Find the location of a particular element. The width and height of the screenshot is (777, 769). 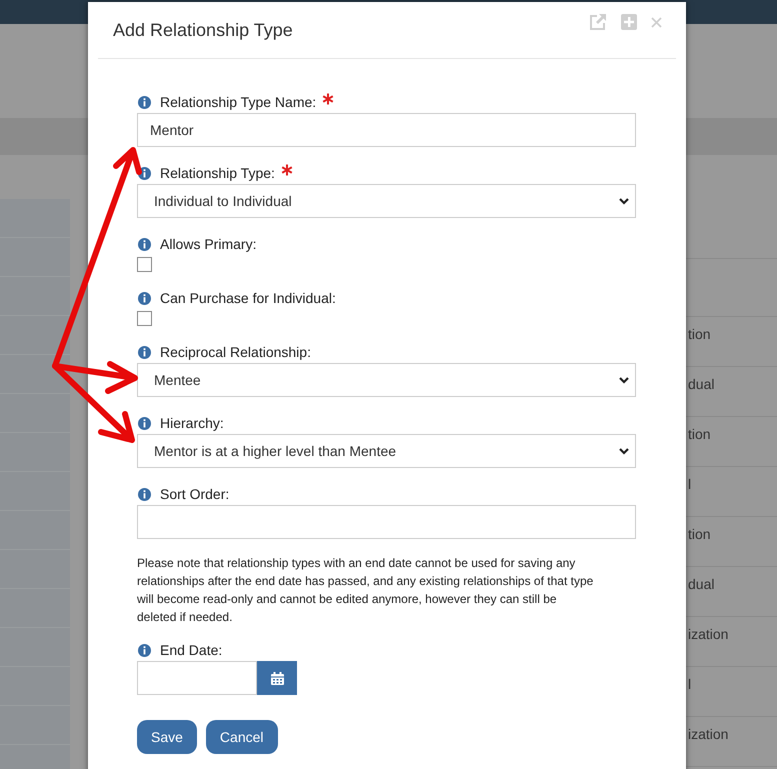

calendar-button is located at coordinates (277, 678).